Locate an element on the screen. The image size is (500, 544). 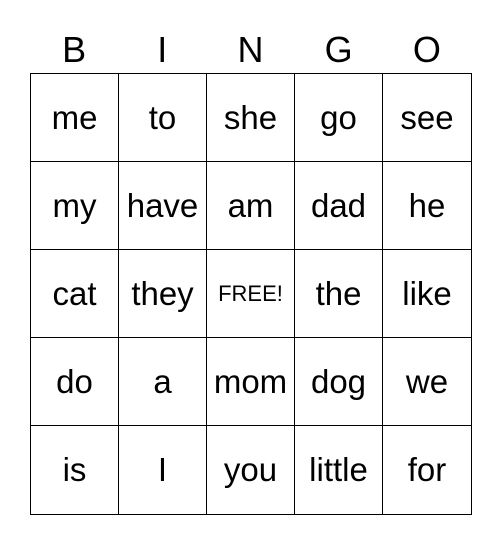
bingo-cell: he is located at coordinates (427, 206).